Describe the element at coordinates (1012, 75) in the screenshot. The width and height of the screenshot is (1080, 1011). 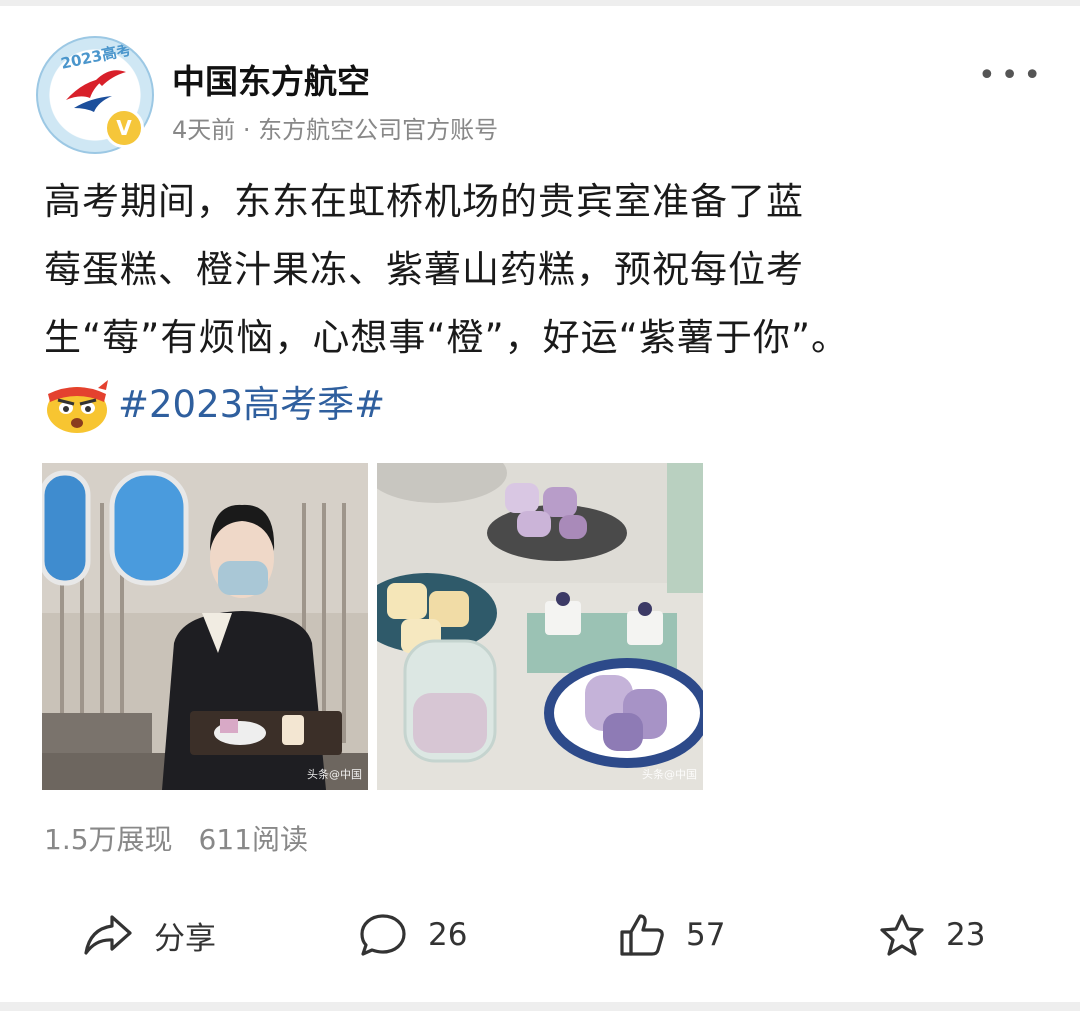
I see `more-options-icon: •••` at that location.